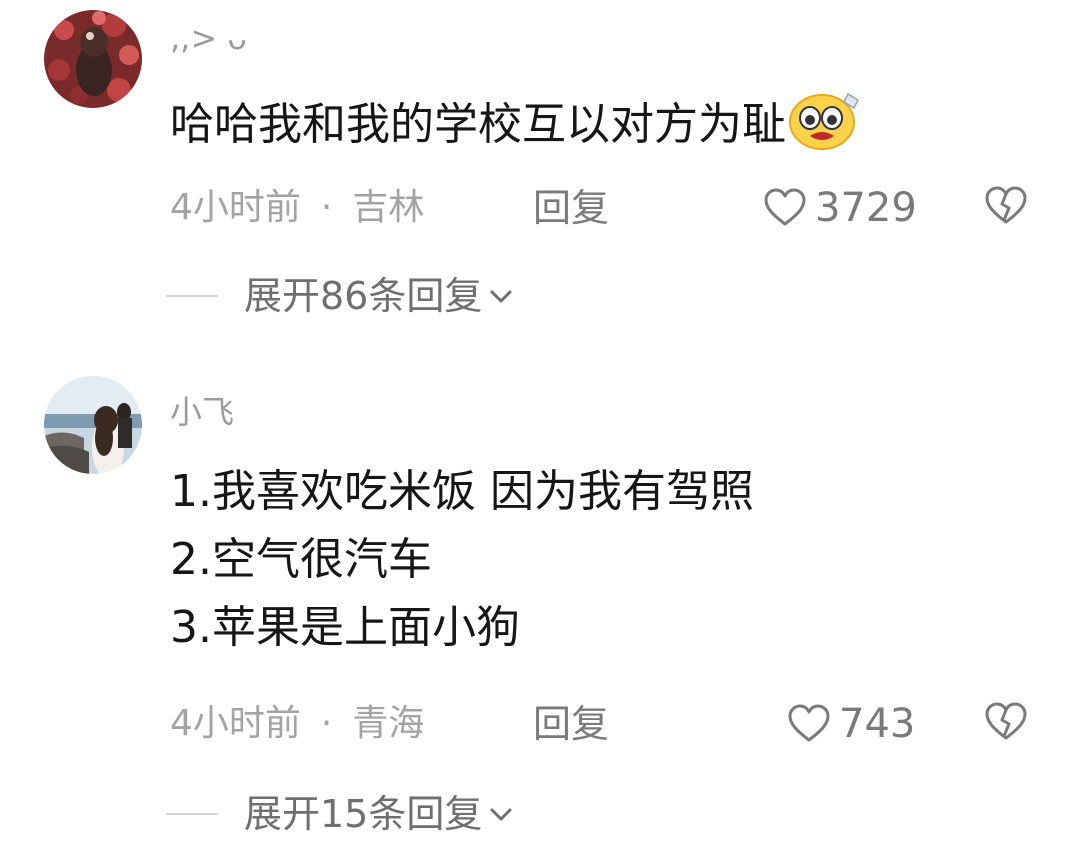 The image size is (1080, 843). I want to click on comment-meta: 4小时前 · 吉林, so click(297, 208).